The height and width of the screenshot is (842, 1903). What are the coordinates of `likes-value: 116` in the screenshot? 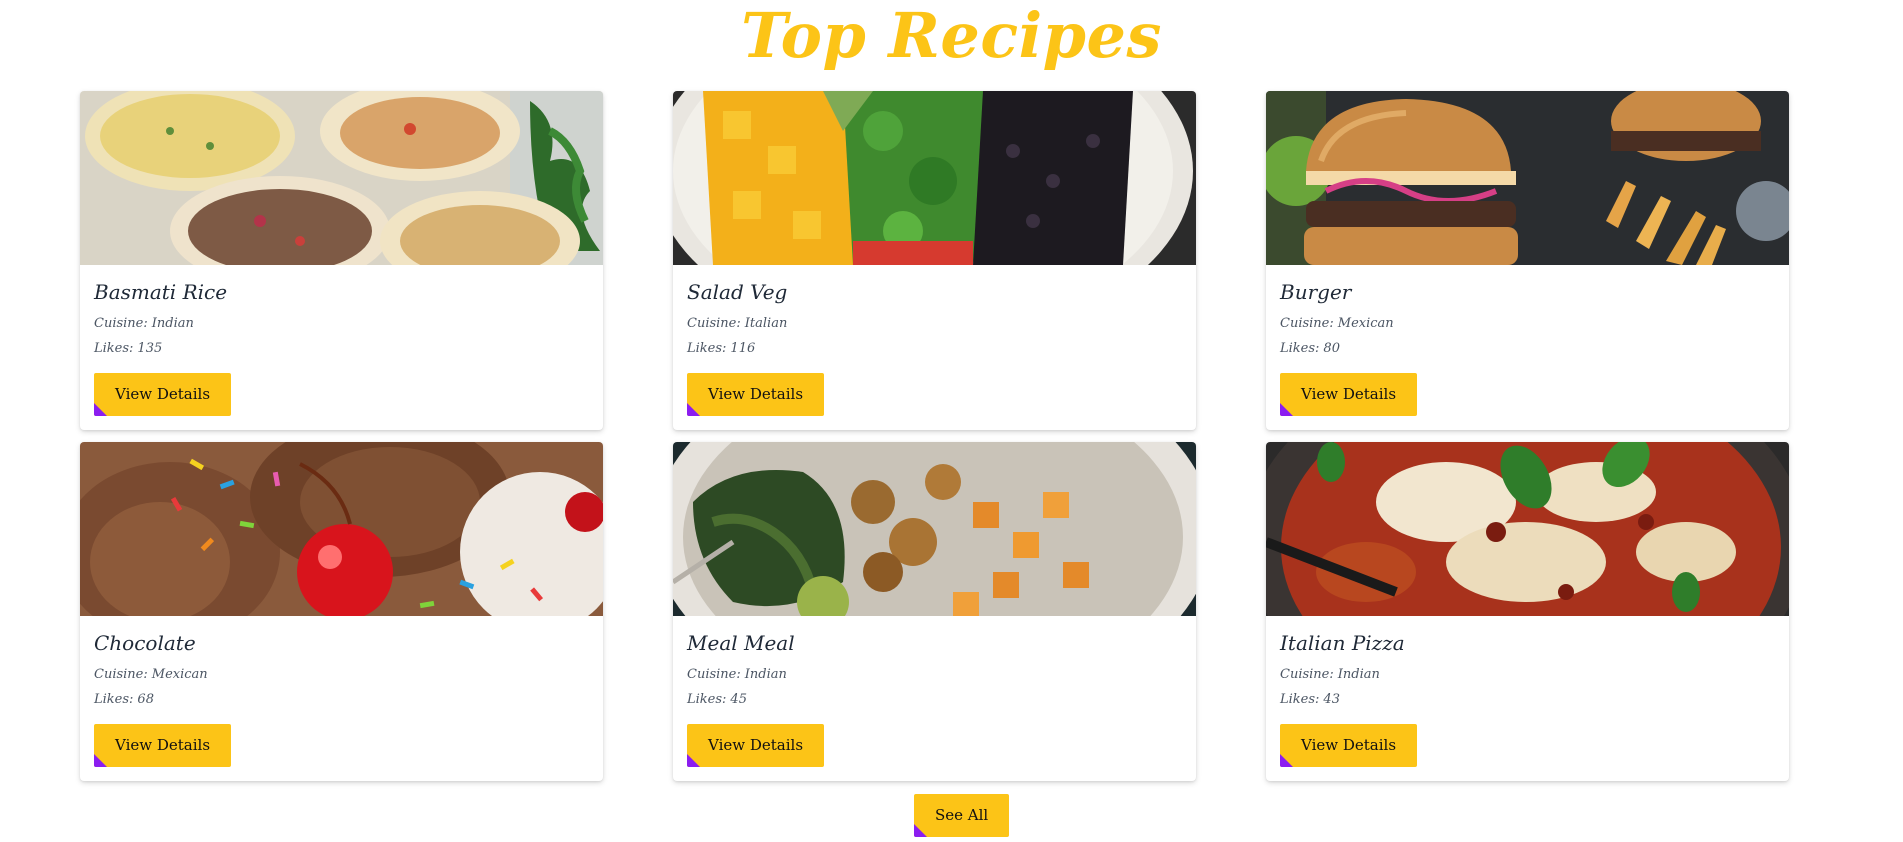 It's located at (743, 348).